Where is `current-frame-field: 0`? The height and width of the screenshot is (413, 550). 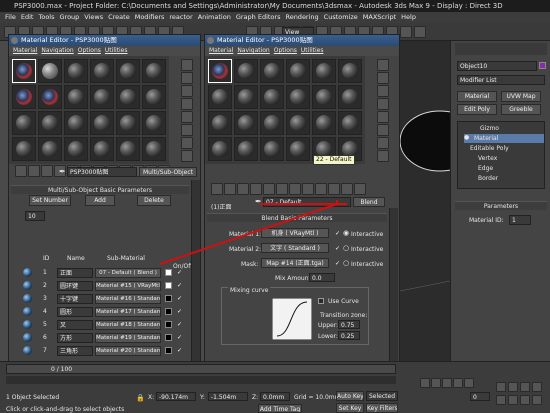
current-frame-field: 0 is located at coordinates (480, 396).